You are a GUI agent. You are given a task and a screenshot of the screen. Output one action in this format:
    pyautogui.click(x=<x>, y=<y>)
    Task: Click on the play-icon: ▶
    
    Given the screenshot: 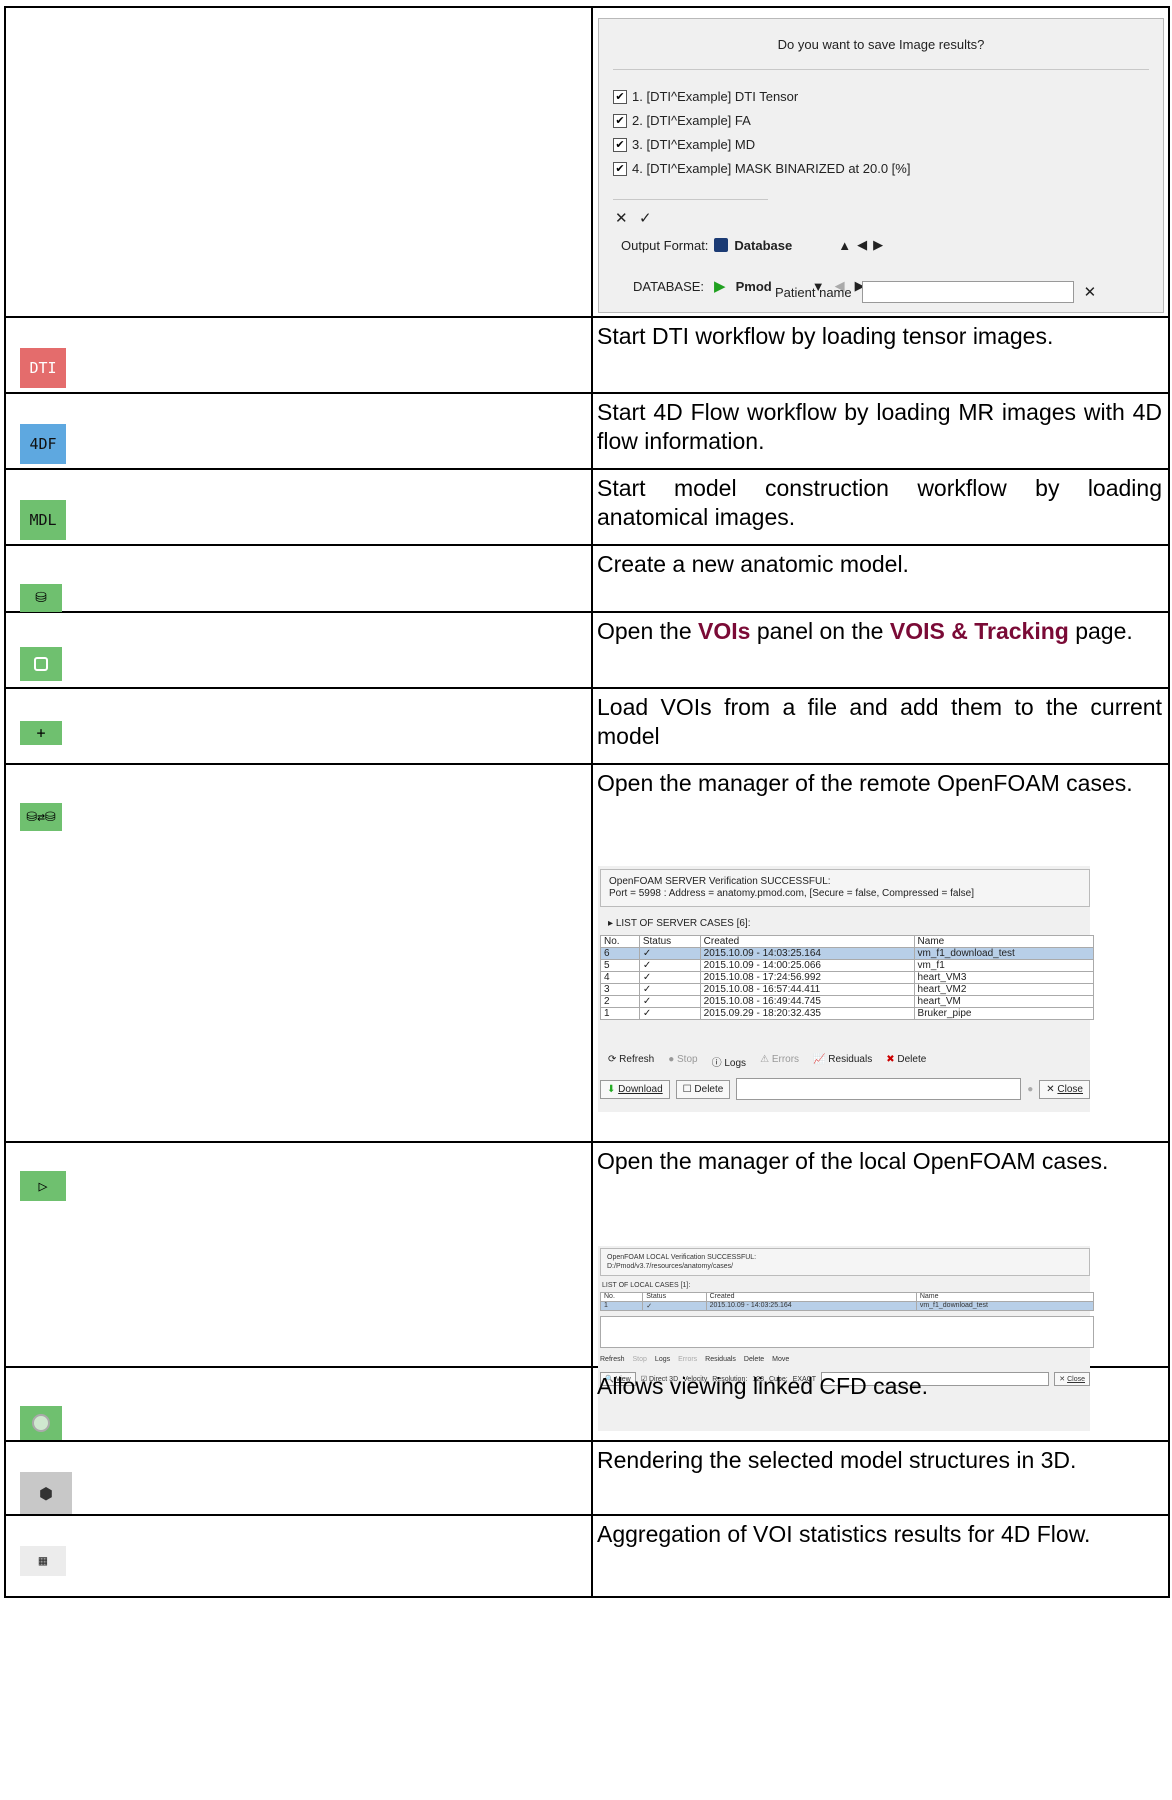 What is the action you would take?
    pyautogui.click(x=720, y=286)
    